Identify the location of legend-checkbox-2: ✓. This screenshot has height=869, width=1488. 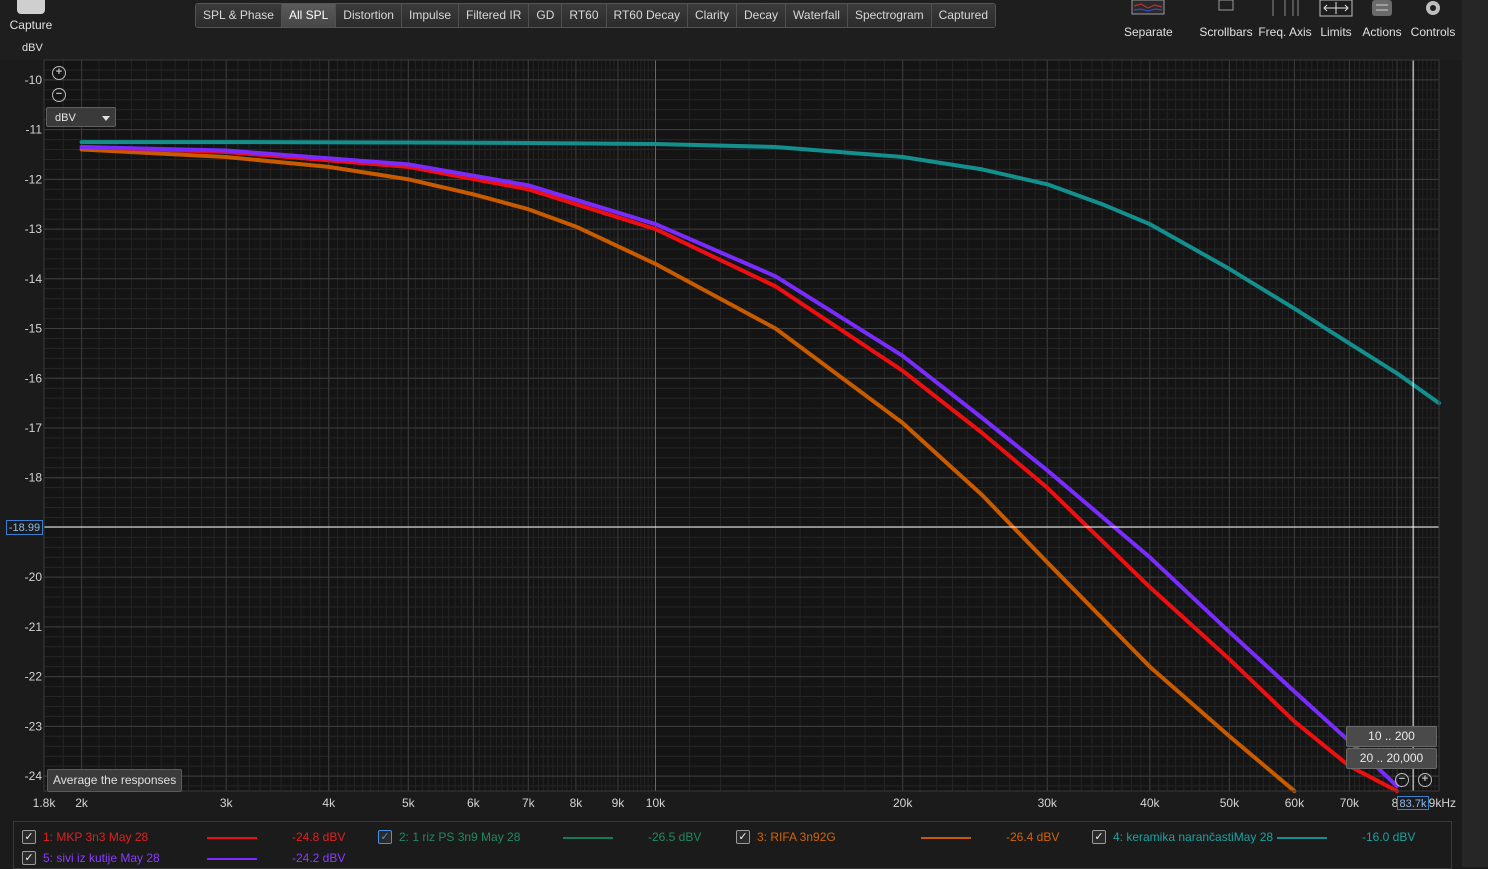
(385, 837).